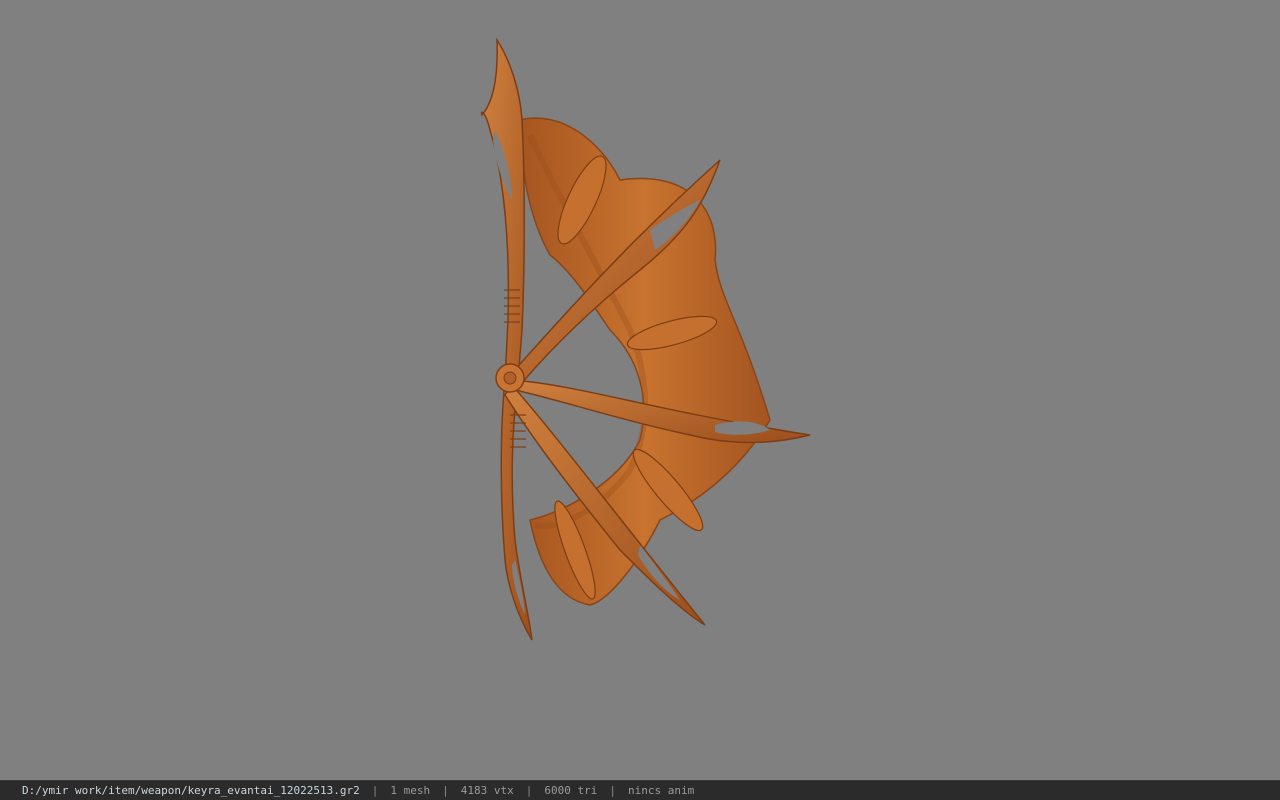 This screenshot has width=1280, height=800. I want to click on triangle-count-label: 6000 tri, so click(571, 790).